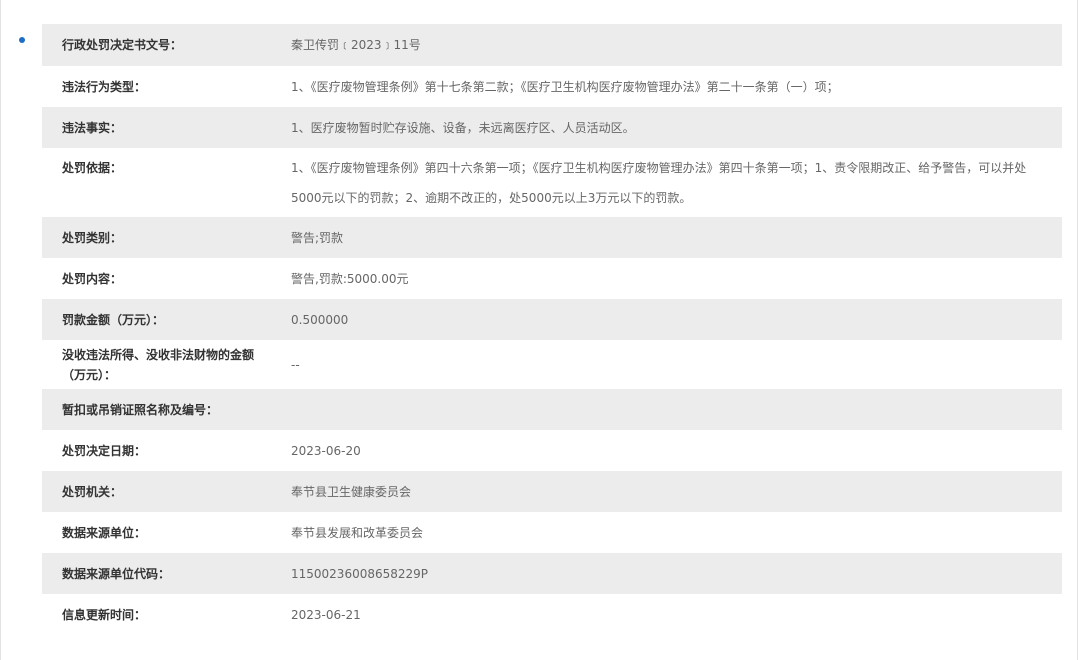 This screenshot has height=660, width=1080. I want to click on row-penalty-authority: 处罚机关： 奉节县卫生健康委员会, so click(552, 491).